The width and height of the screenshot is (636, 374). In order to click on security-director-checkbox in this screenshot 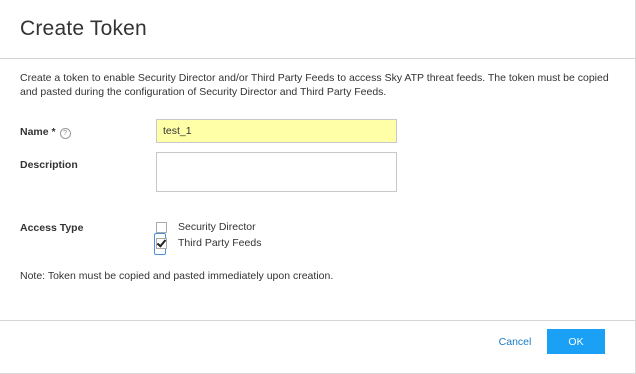, I will do `click(161, 227)`.